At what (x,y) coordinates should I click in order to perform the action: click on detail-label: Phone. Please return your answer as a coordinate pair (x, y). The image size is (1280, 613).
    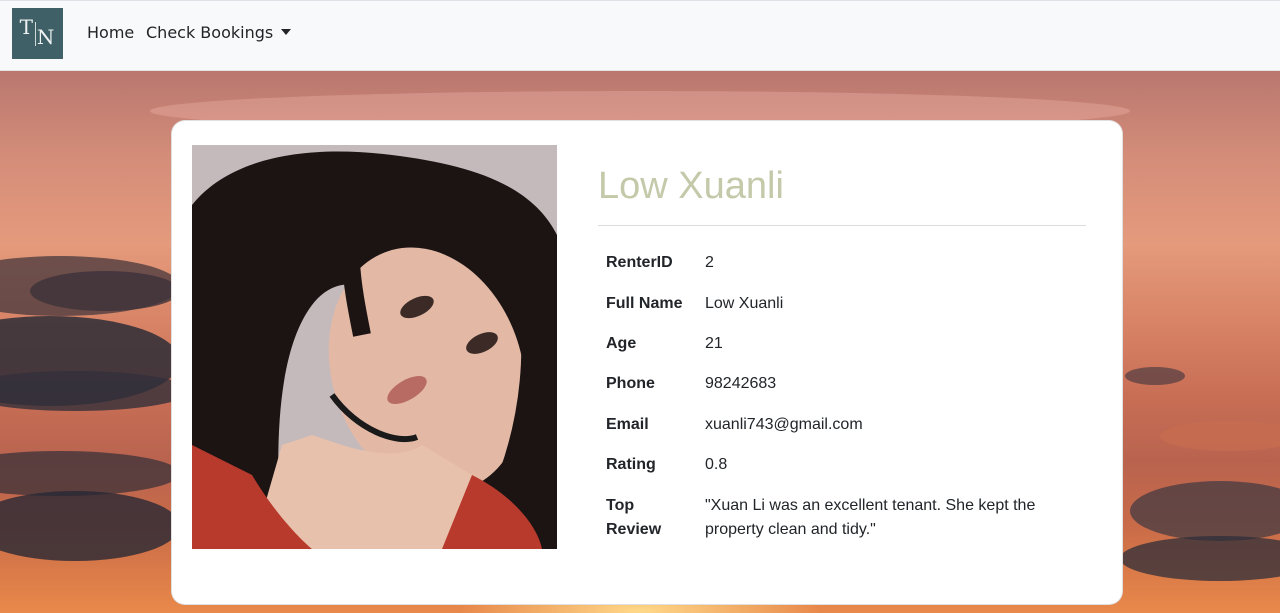
    Looking at the image, I should click on (630, 383).